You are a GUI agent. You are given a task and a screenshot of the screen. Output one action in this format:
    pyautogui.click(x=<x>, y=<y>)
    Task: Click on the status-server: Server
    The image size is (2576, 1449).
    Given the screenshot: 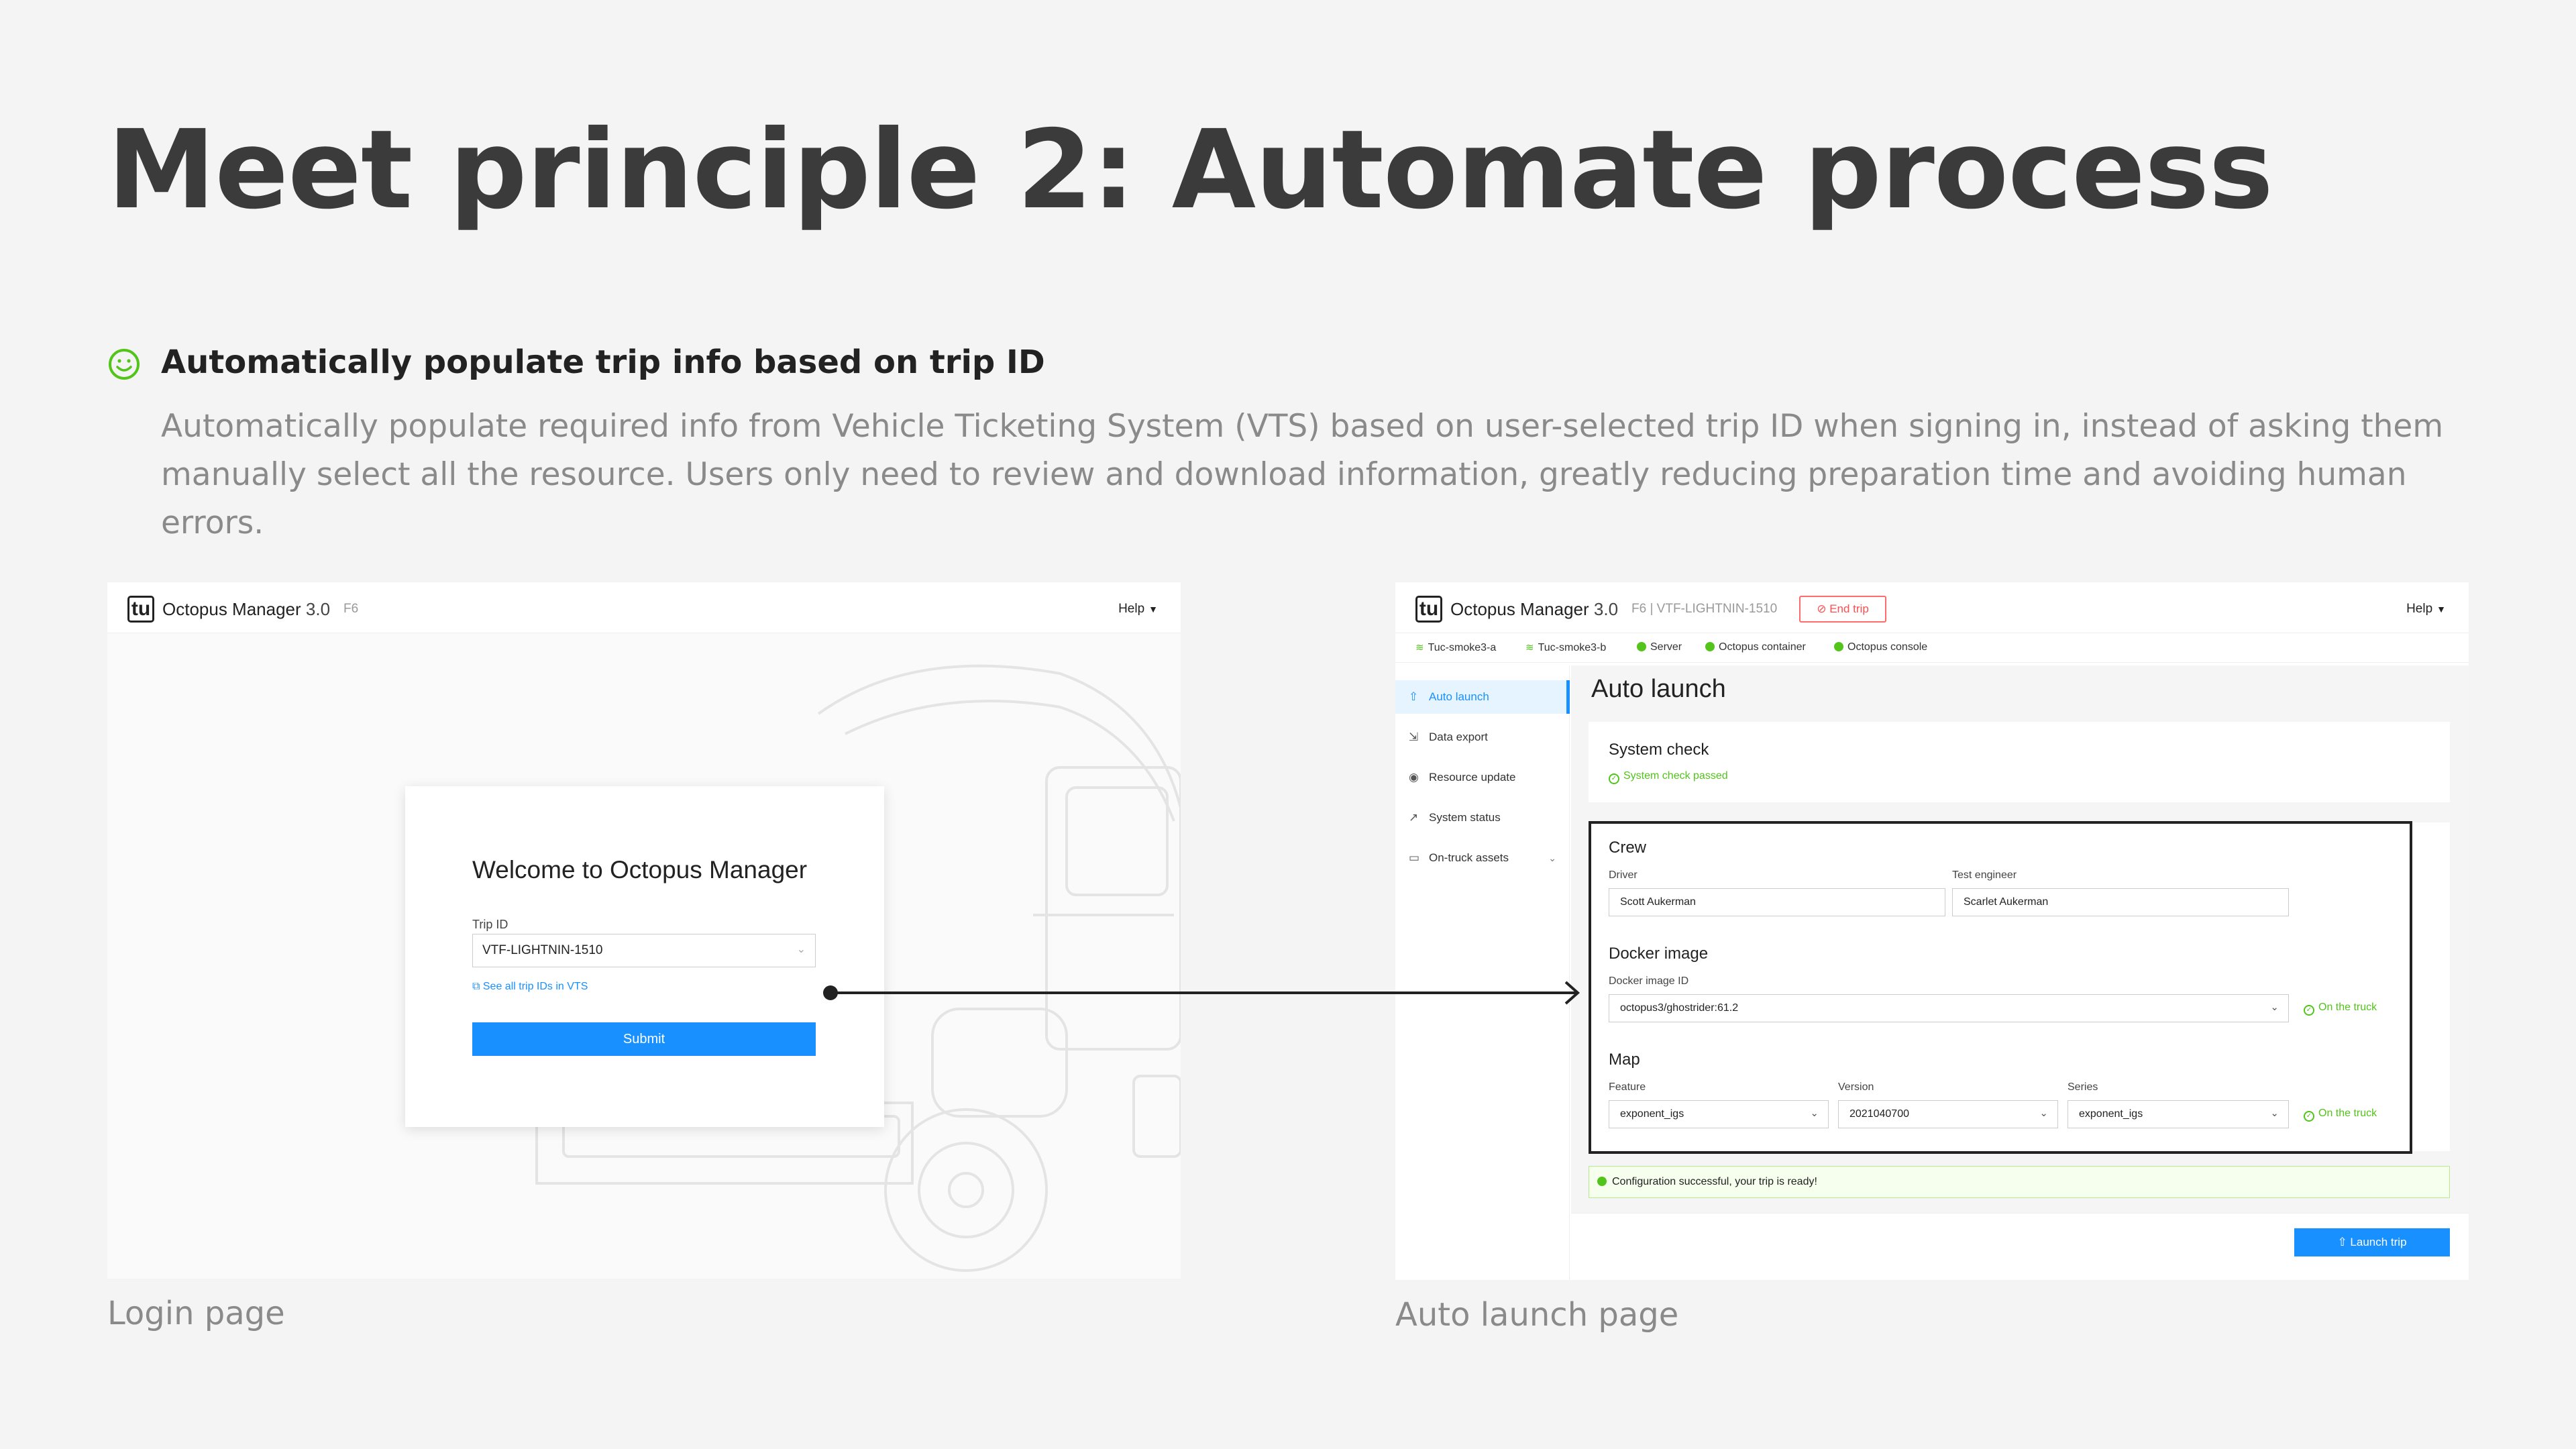 What is the action you would take?
    pyautogui.click(x=1659, y=647)
    